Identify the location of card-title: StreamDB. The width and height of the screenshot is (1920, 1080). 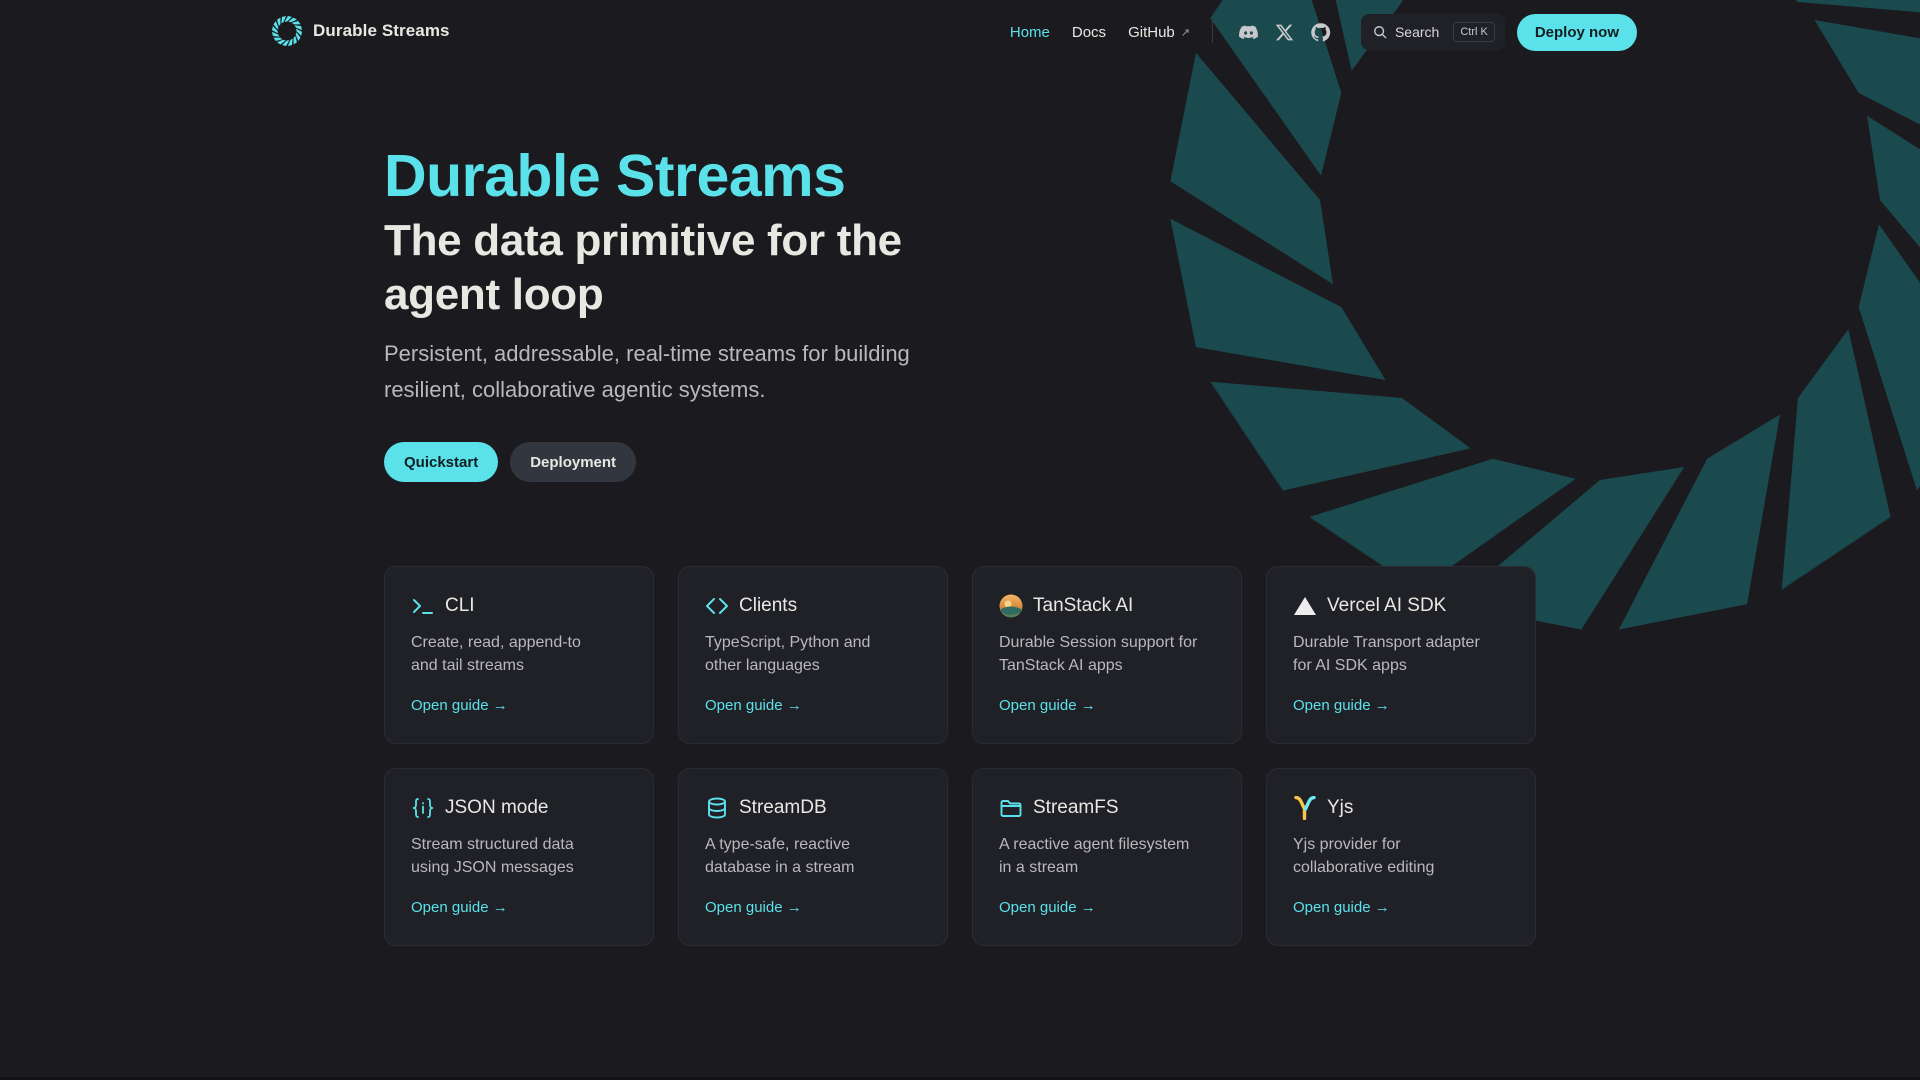
(783, 807).